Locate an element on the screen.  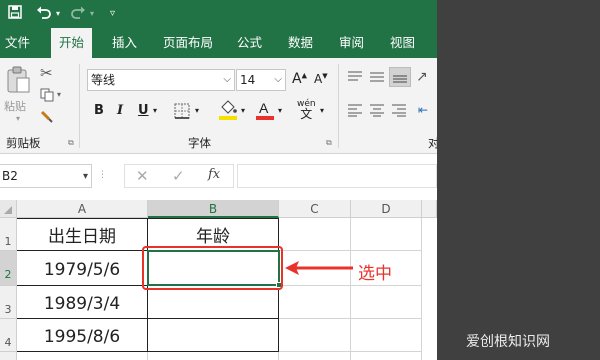
copy-icon is located at coordinates (47, 96).